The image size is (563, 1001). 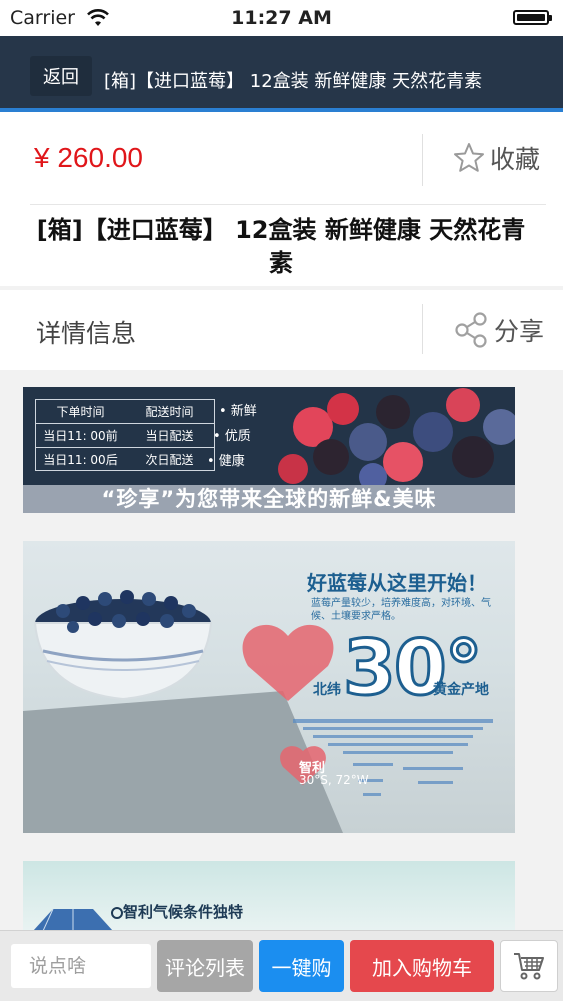 I want to click on table-header-cell: 配送时间, so click(x=169, y=412).